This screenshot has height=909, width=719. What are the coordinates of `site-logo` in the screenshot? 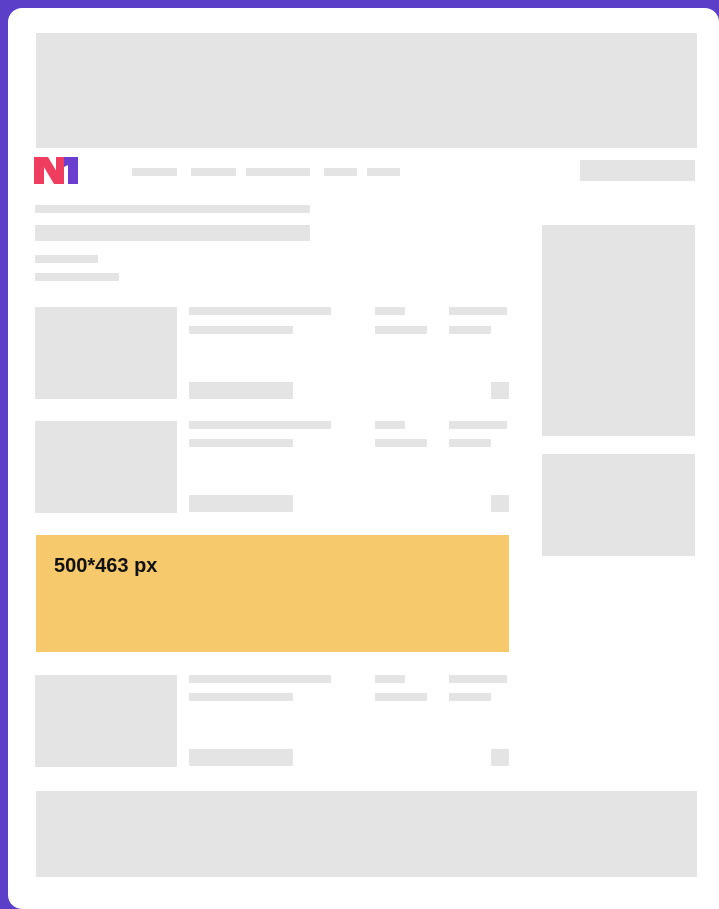 It's located at (56, 170).